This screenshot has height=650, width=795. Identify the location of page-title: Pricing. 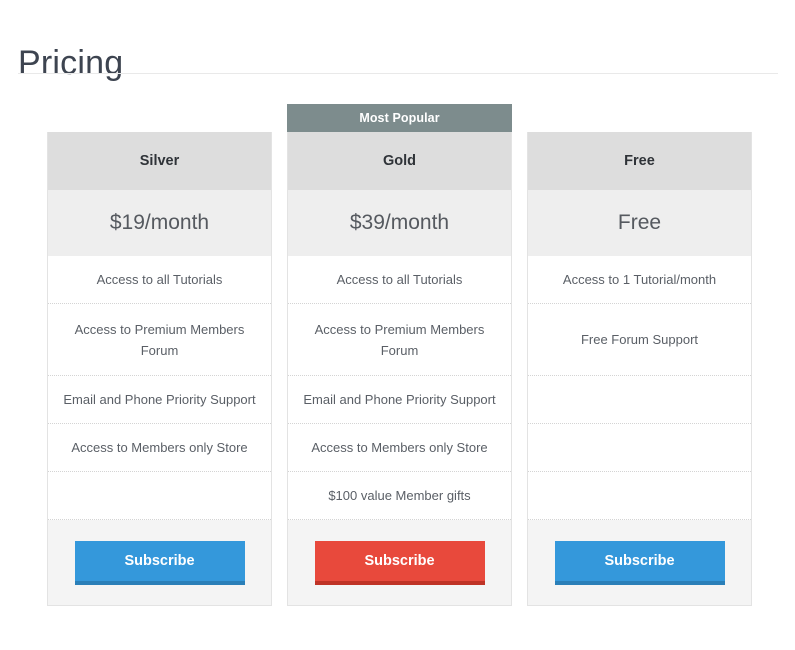
(71, 62).